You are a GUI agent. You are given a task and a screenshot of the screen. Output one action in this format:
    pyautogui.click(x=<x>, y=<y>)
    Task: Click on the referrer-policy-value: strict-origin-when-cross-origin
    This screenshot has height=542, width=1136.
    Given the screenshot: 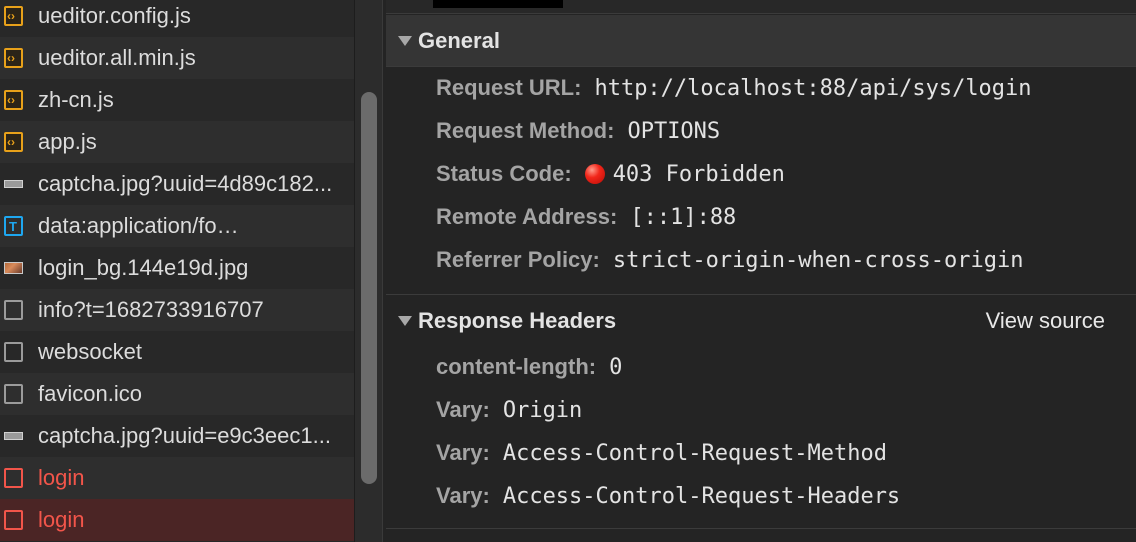 What is the action you would take?
    pyautogui.click(x=818, y=260)
    